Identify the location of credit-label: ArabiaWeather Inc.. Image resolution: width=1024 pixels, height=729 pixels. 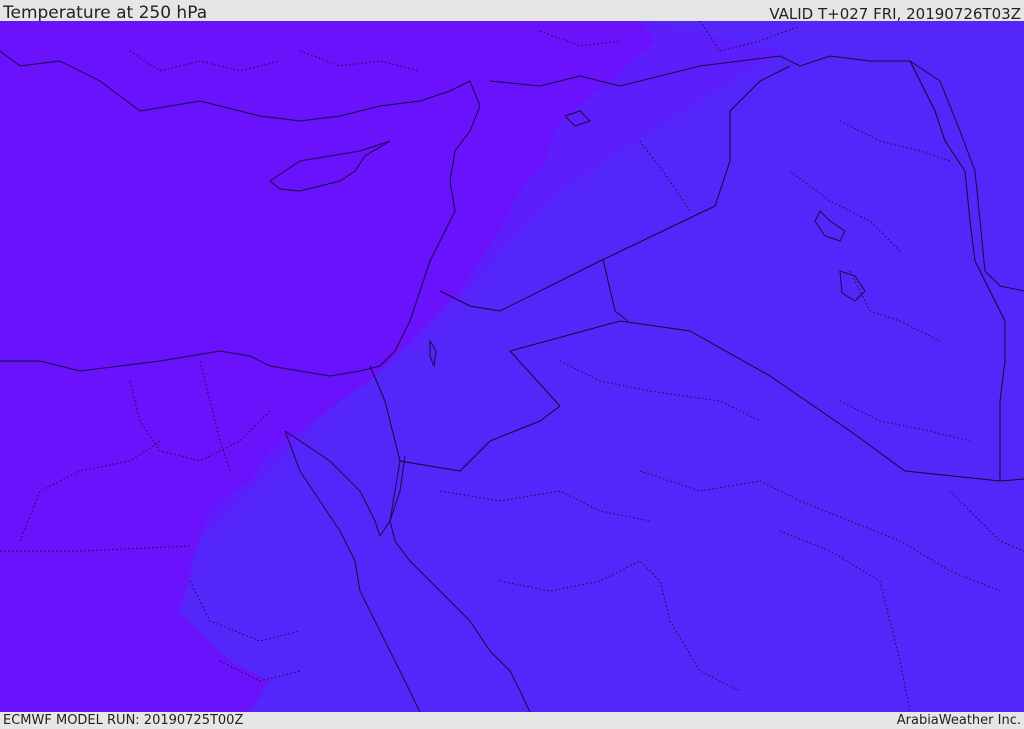
(958, 720).